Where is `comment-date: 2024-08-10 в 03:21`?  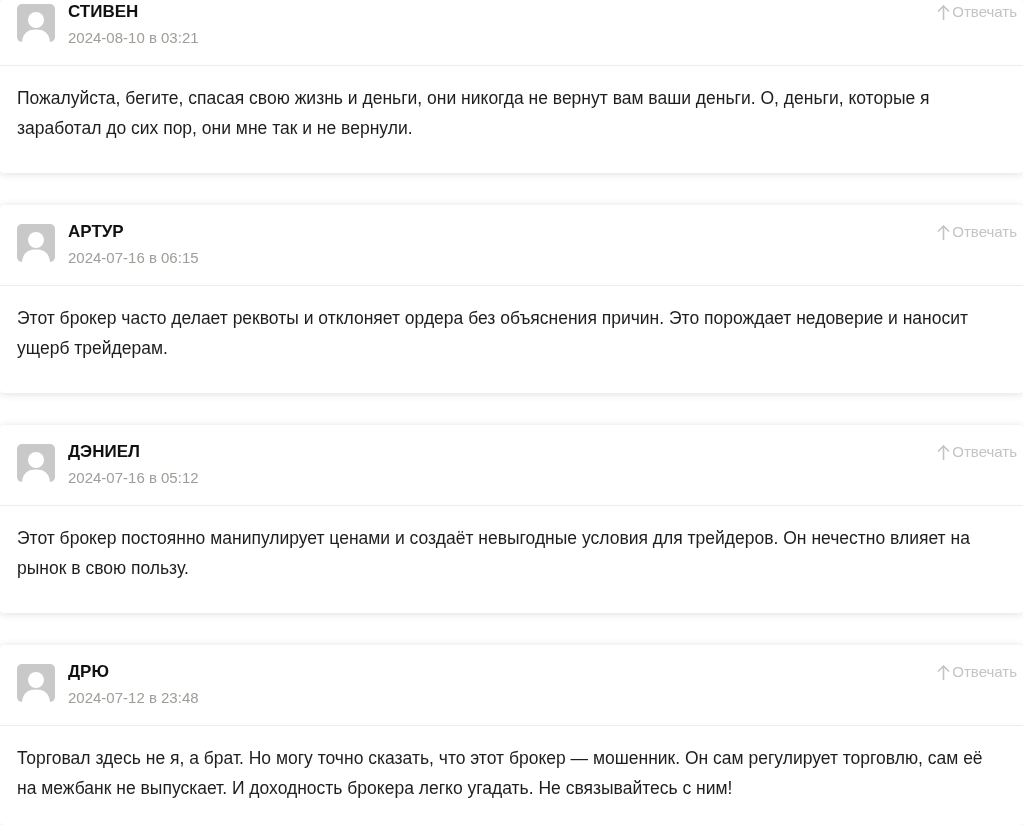
comment-date: 2024-08-10 в 03:21 is located at coordinates (133, 38).